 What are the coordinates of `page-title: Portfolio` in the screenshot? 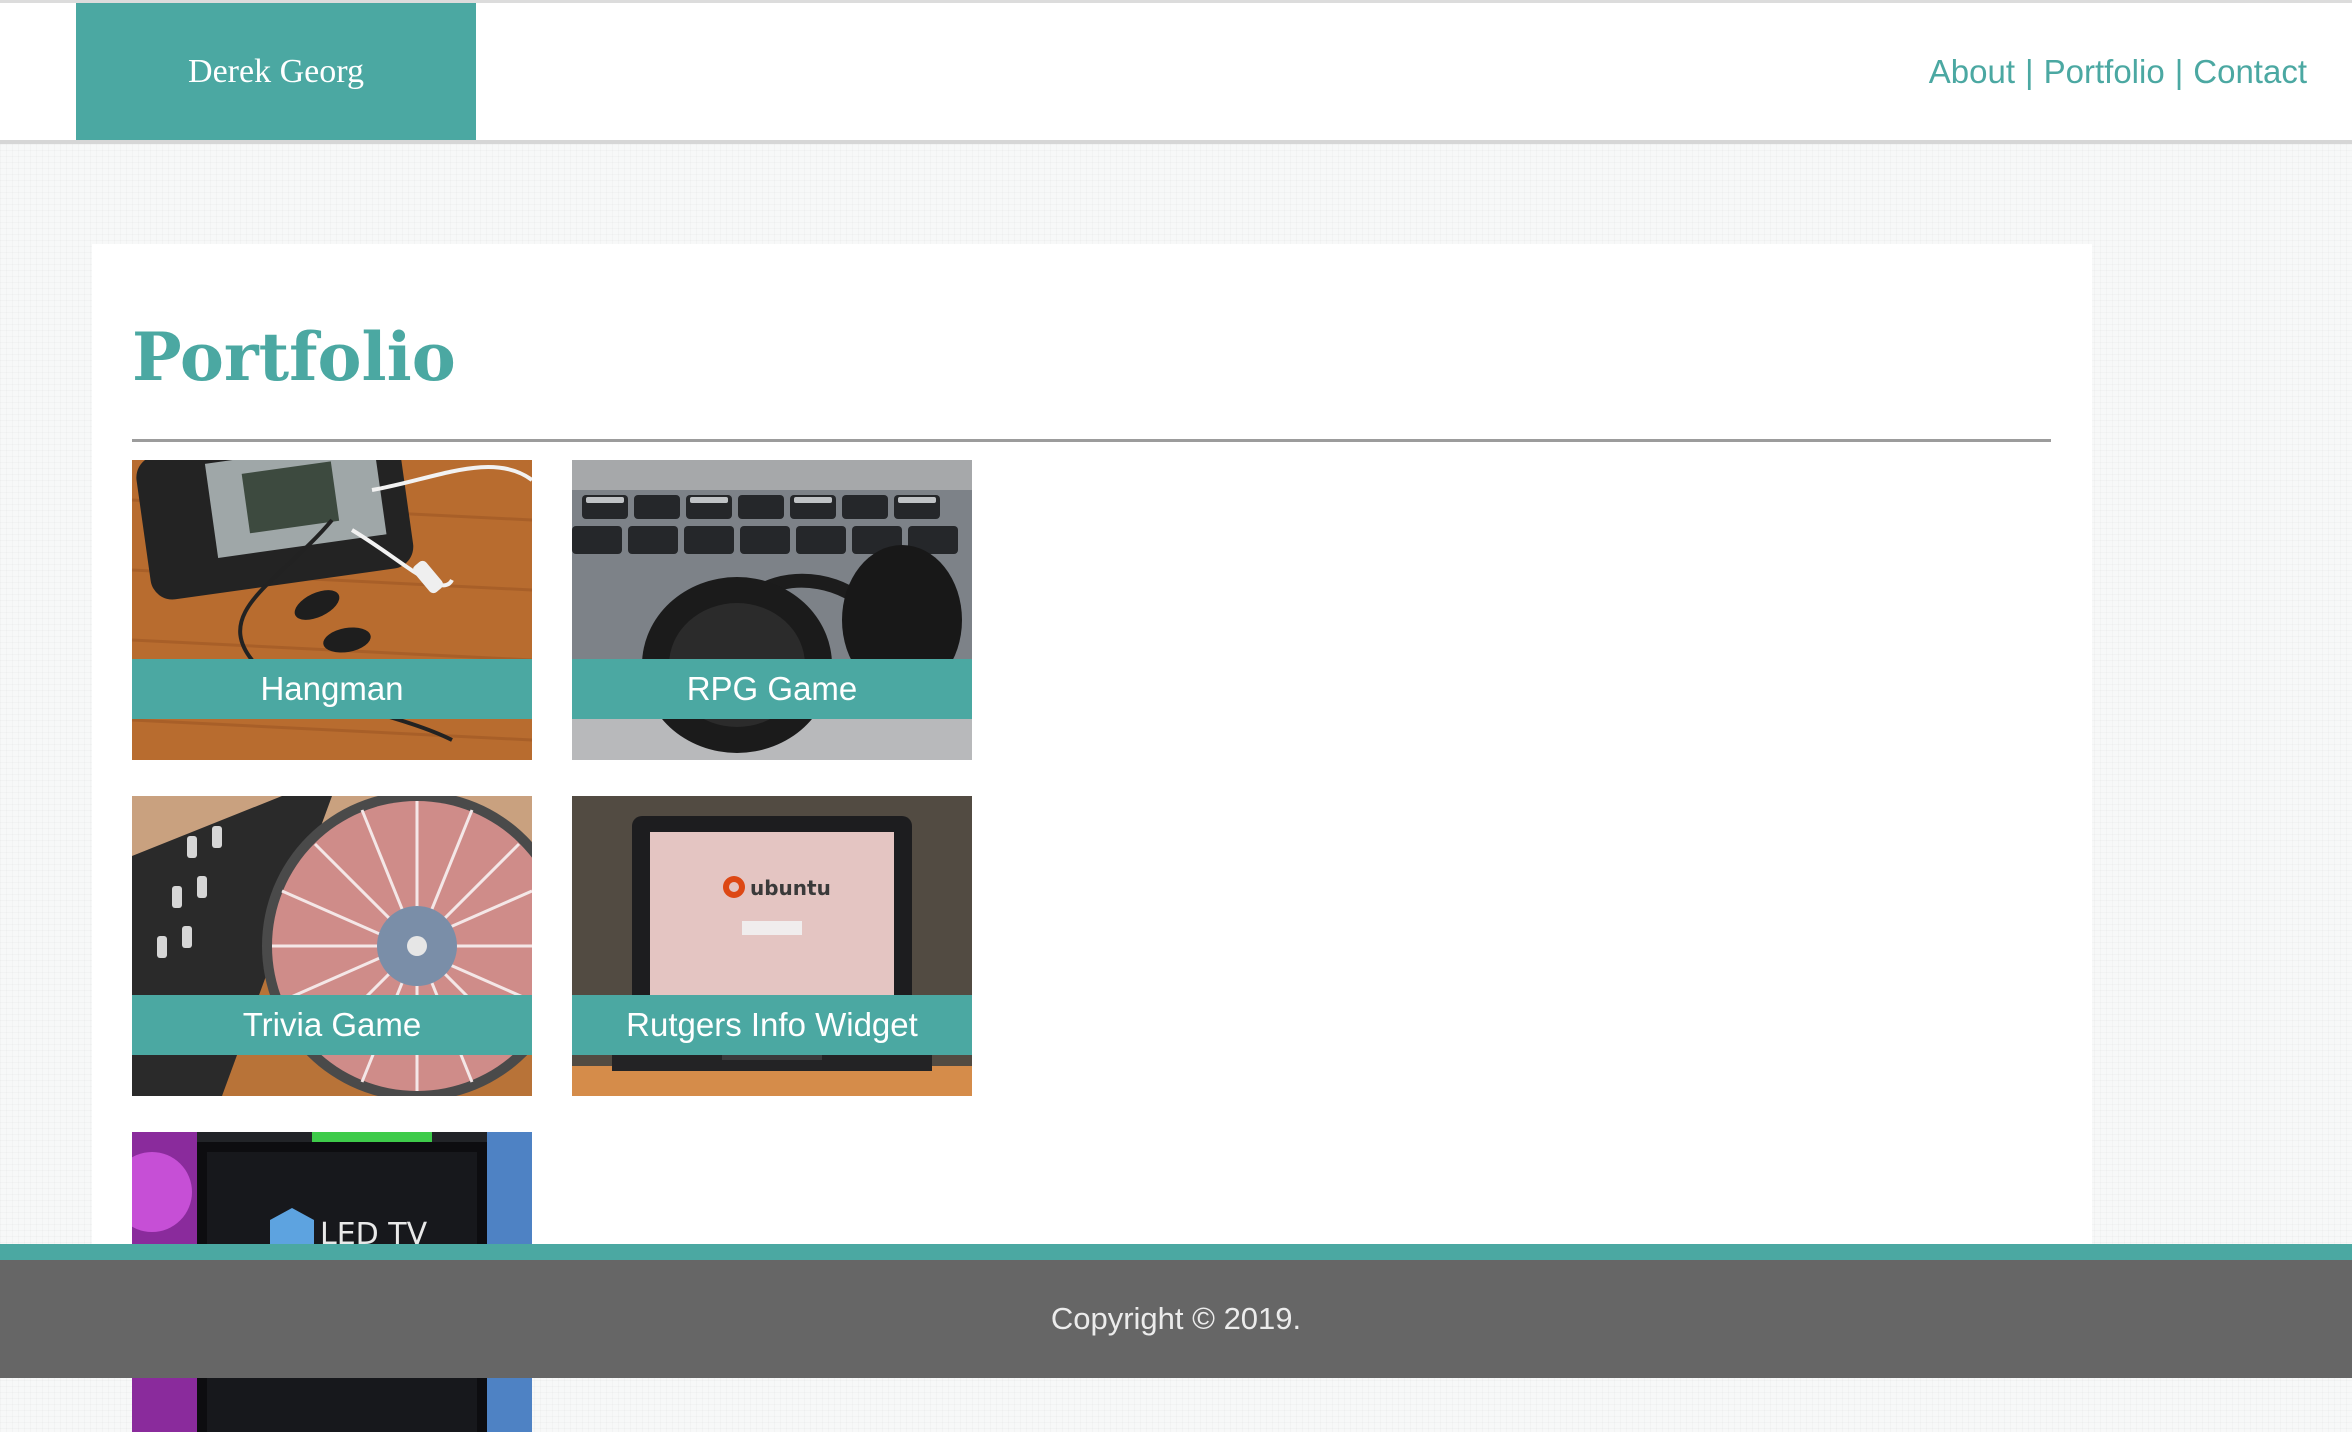 It's located at (294, 357).